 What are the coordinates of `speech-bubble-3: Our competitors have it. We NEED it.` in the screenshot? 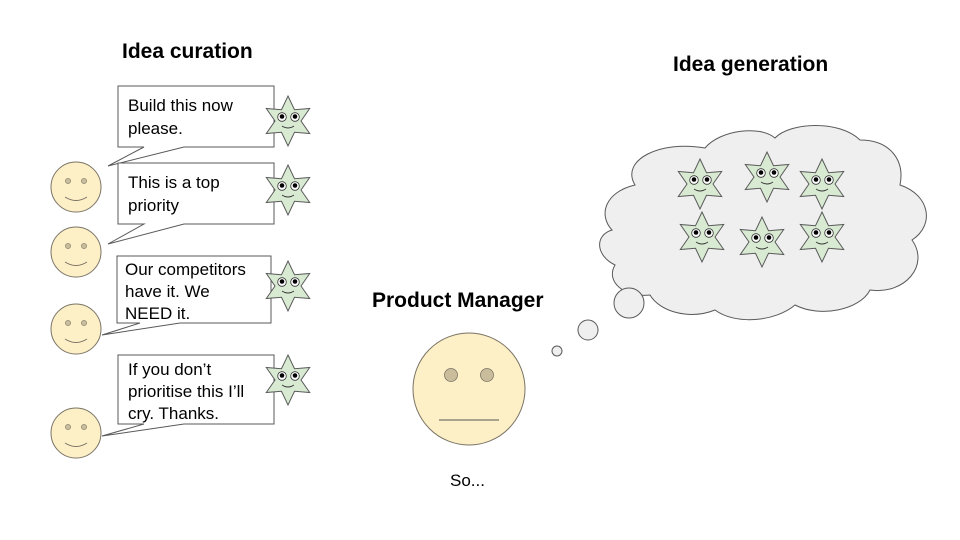 It's located at (186, 295).